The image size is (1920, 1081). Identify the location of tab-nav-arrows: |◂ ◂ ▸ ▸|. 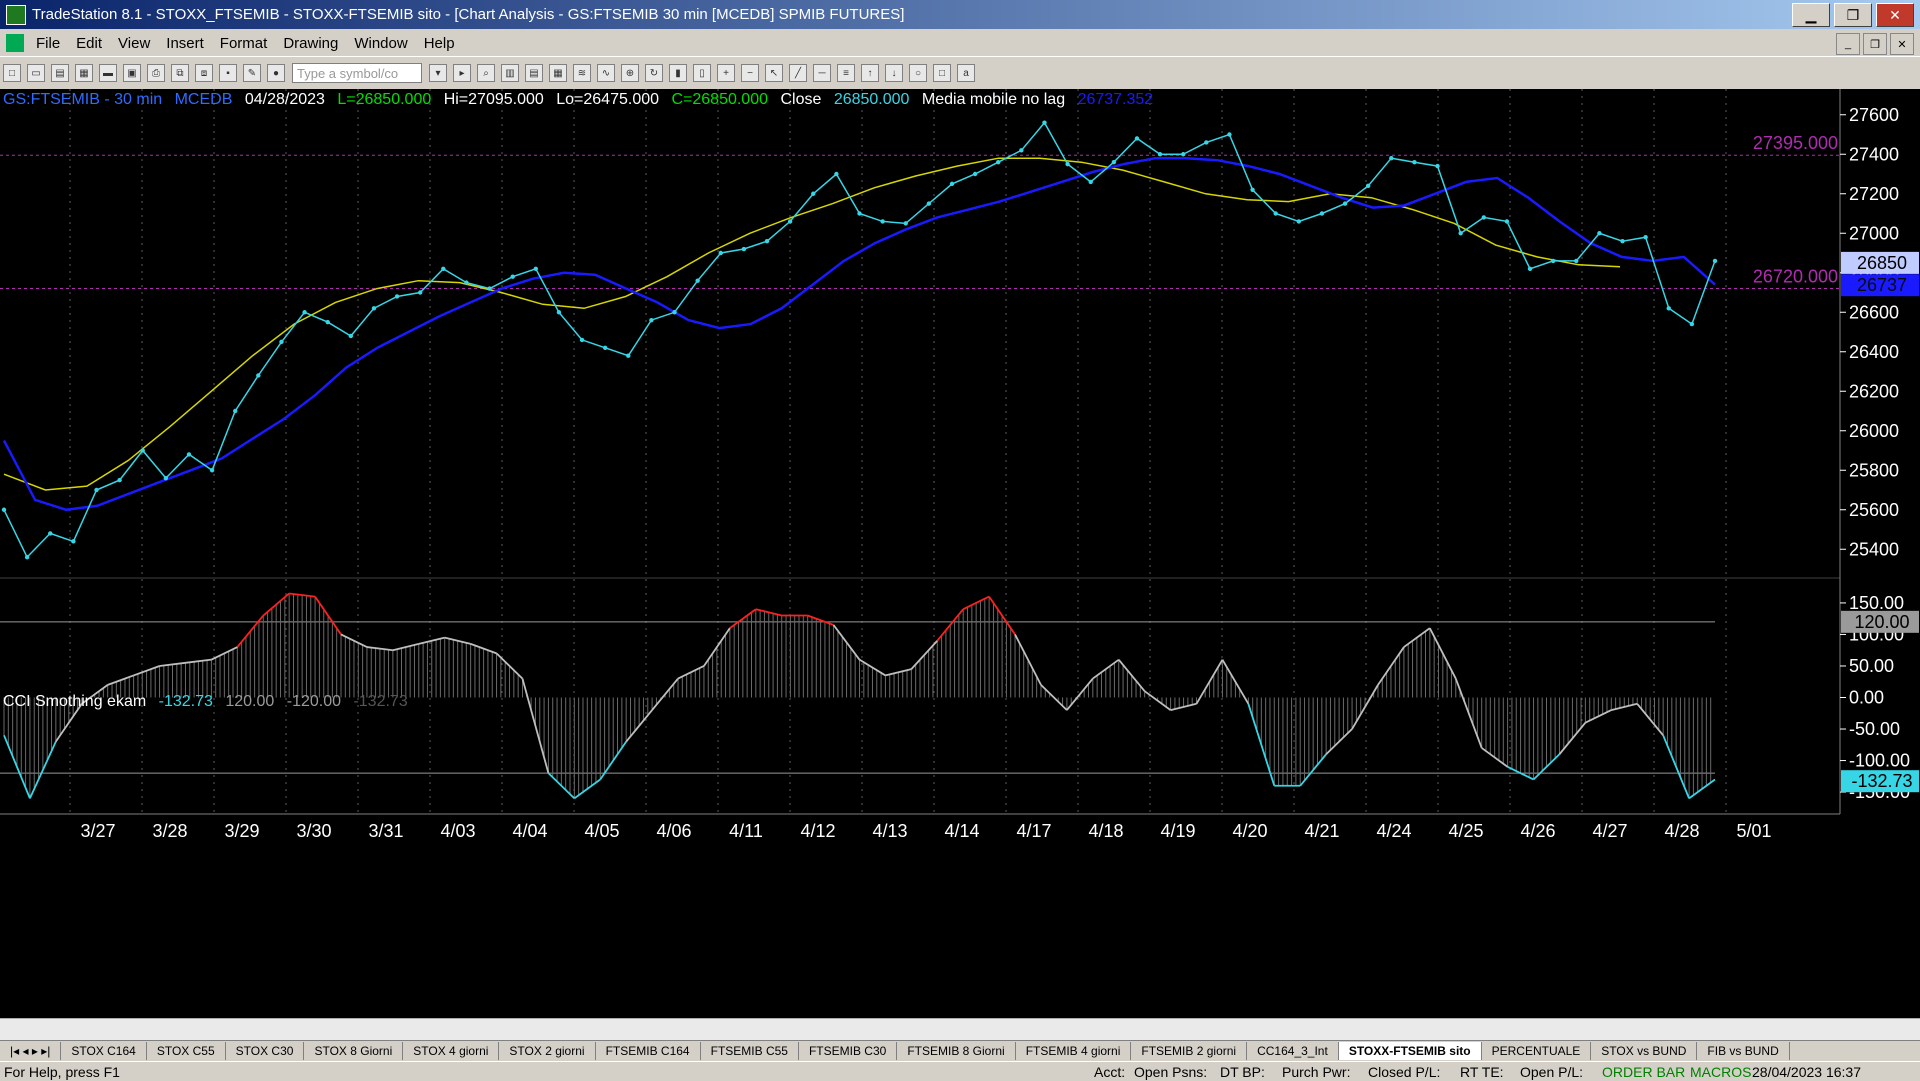
(31, 1051).